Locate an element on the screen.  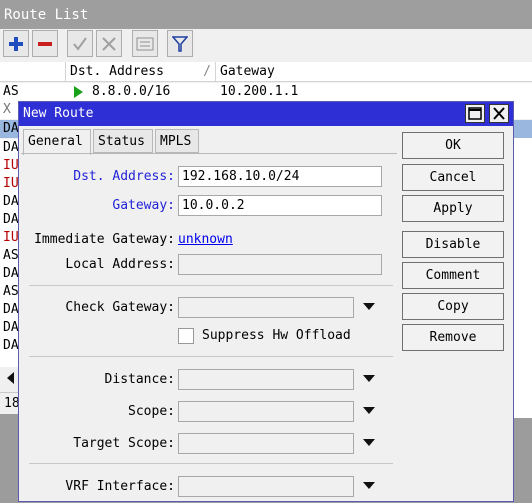
comment-button is located at coordinates (145, 43).